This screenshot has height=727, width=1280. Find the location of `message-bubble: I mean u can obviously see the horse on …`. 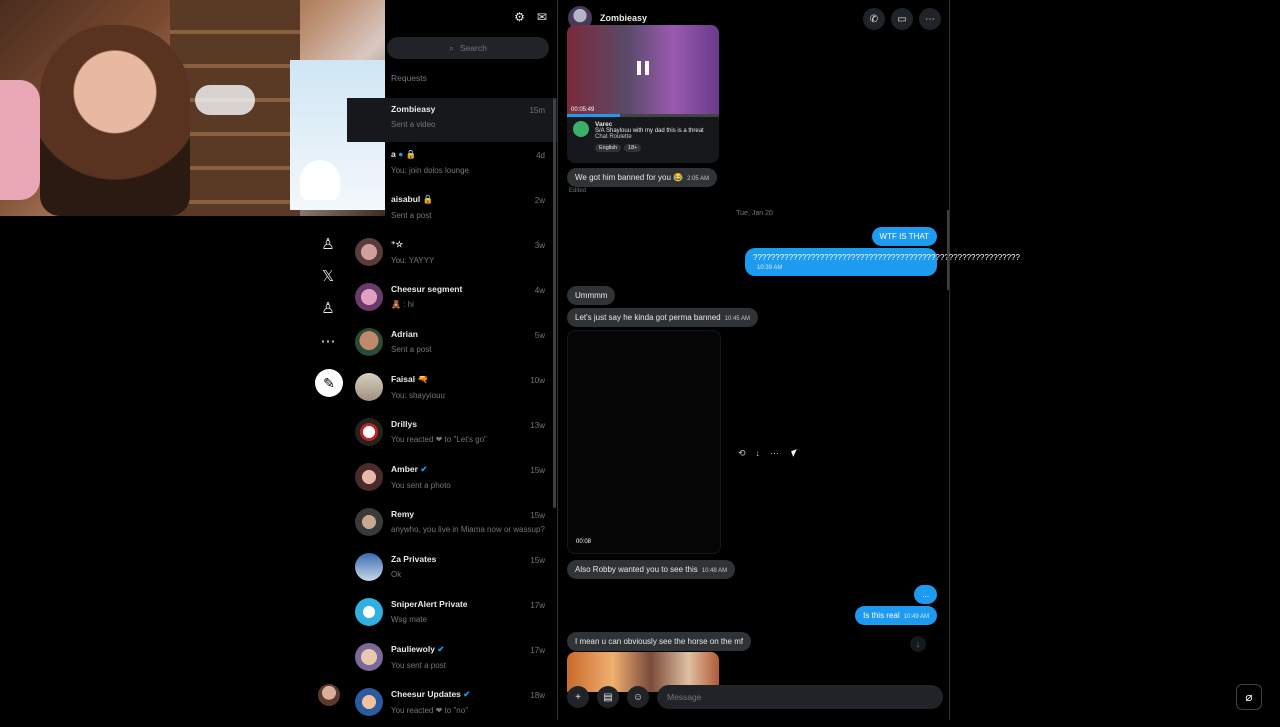

message-bubble: I mean u can obviously see the horse on … is located at coordinates (659, 641).